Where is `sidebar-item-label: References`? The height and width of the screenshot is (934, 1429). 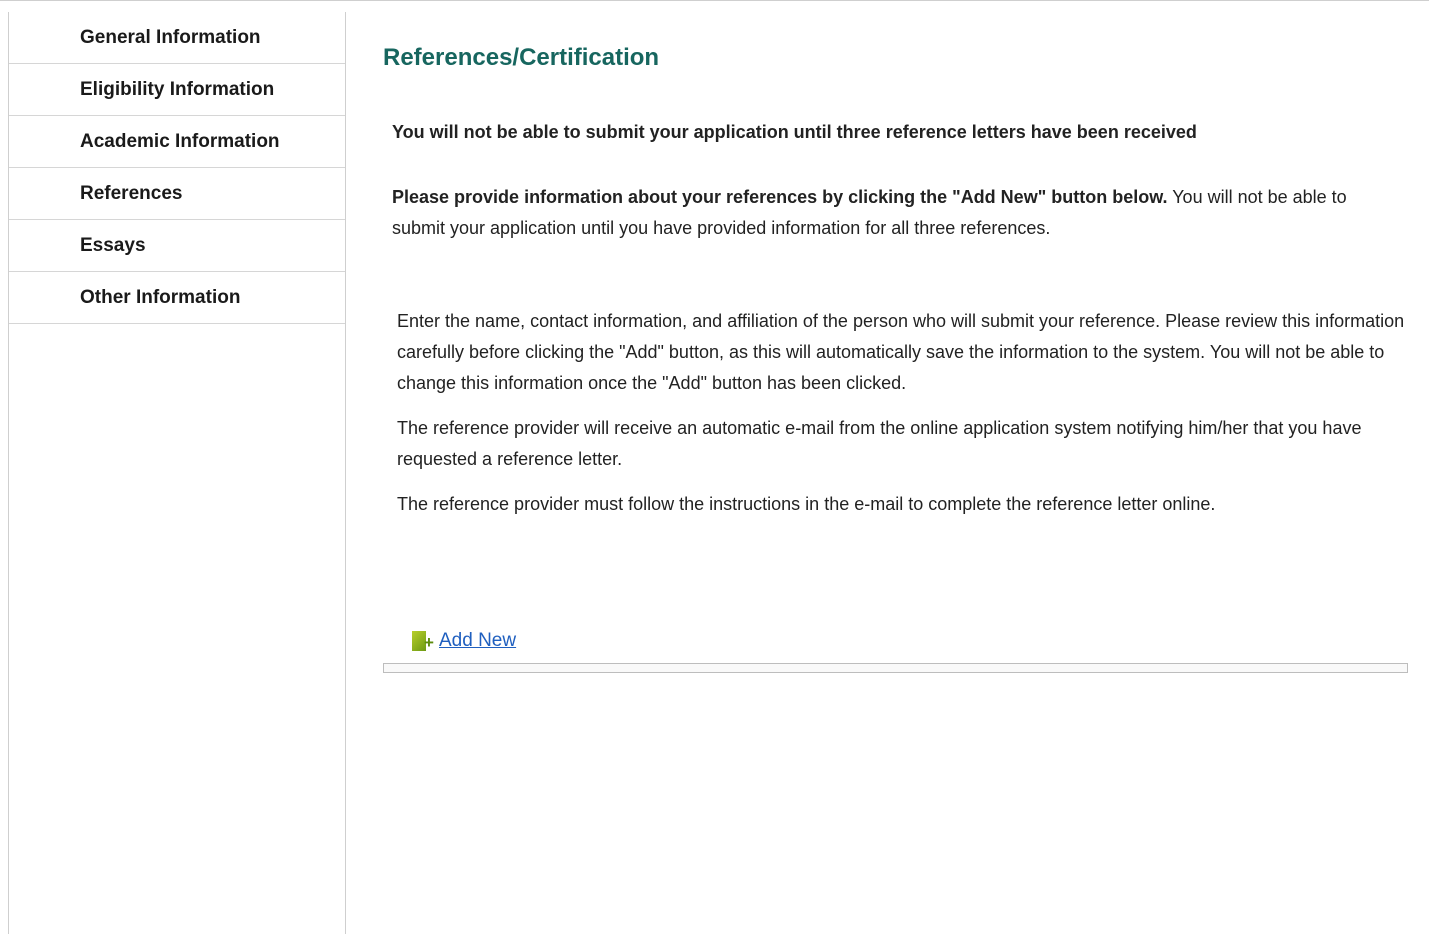 sidebar-item-label: References is located at coordinates (131, 193).